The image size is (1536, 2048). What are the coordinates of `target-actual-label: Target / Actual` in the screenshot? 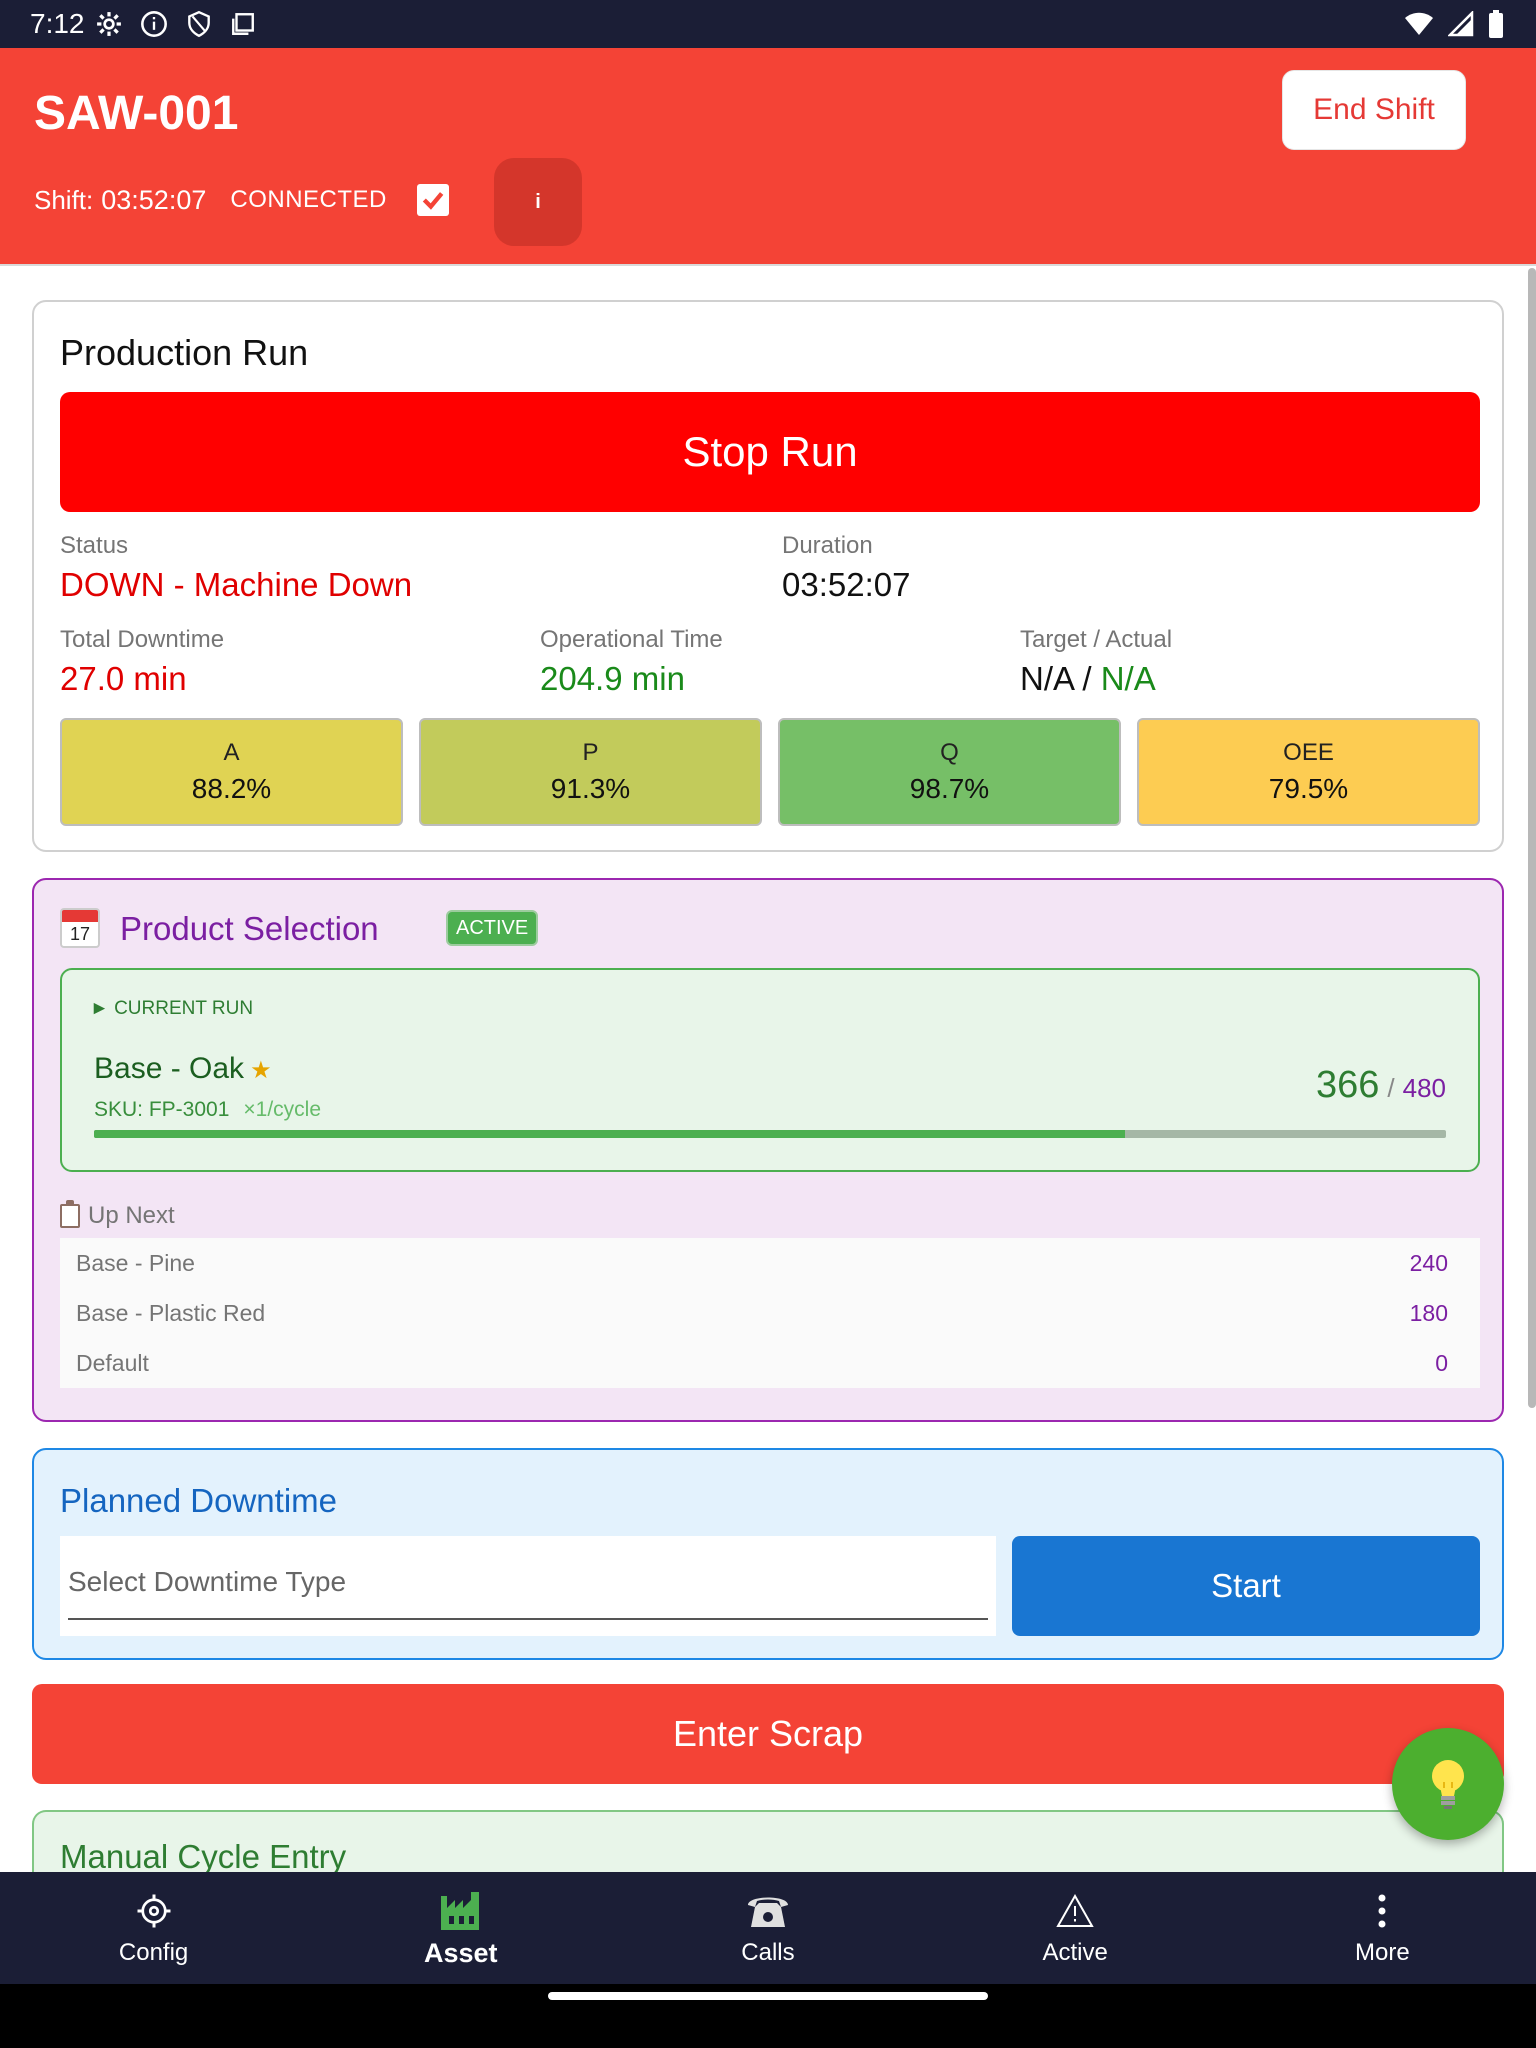 It's located at (1096, 639).